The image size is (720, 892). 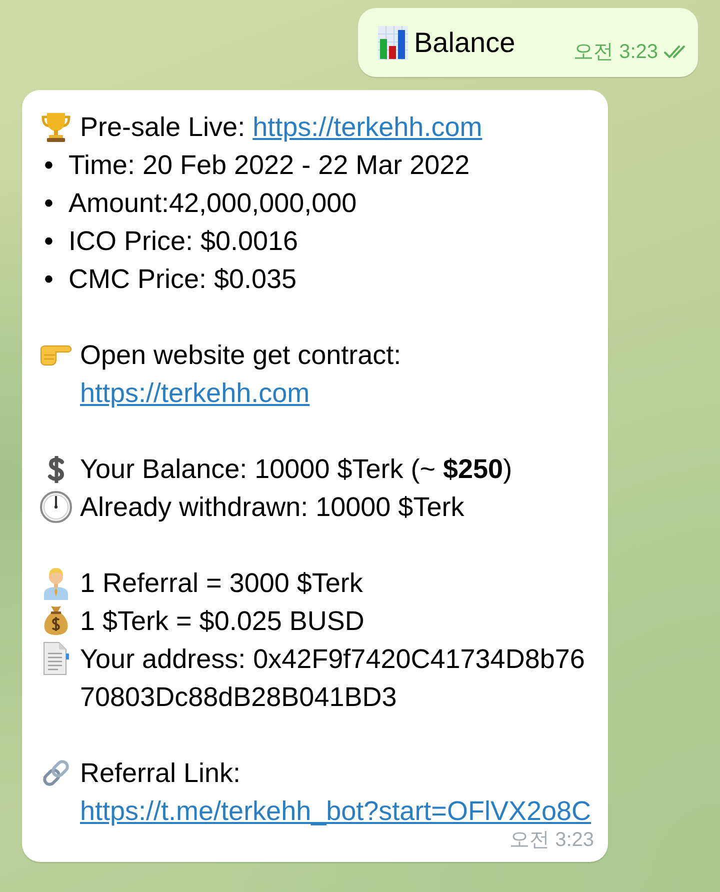 What do you see at coordinates (222, 583) in the screenshot?
I see `message-text: 1 Referral = 3000 $Terk` at bounding box center [222, 583].